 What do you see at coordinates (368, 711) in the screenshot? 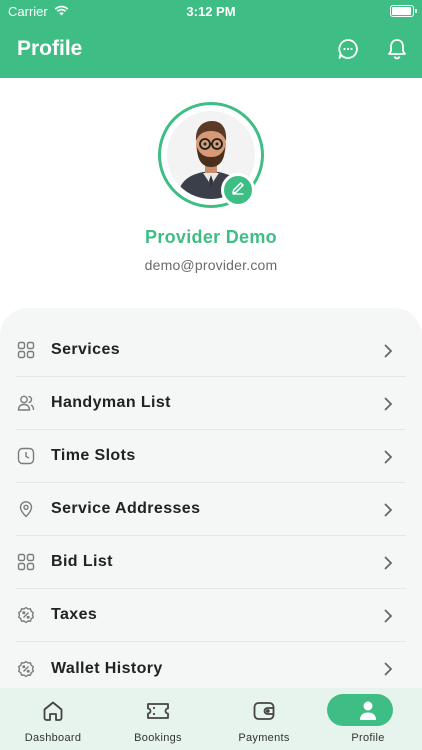
I see `person-icon` at bounding box center [368, 711].